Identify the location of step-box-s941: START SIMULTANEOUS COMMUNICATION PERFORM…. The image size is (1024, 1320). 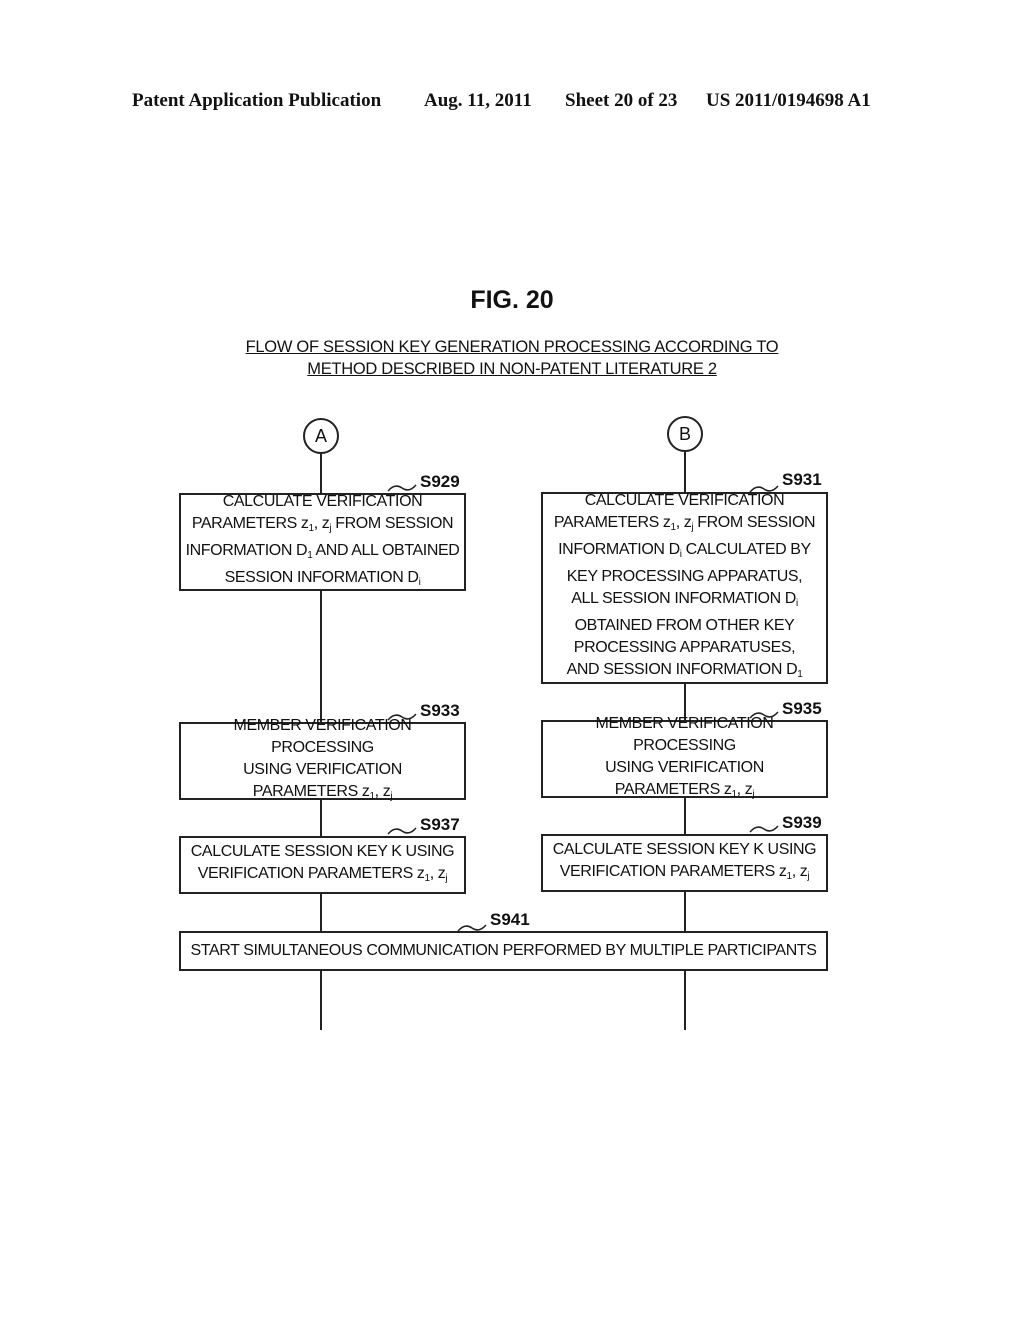
(503, 951).